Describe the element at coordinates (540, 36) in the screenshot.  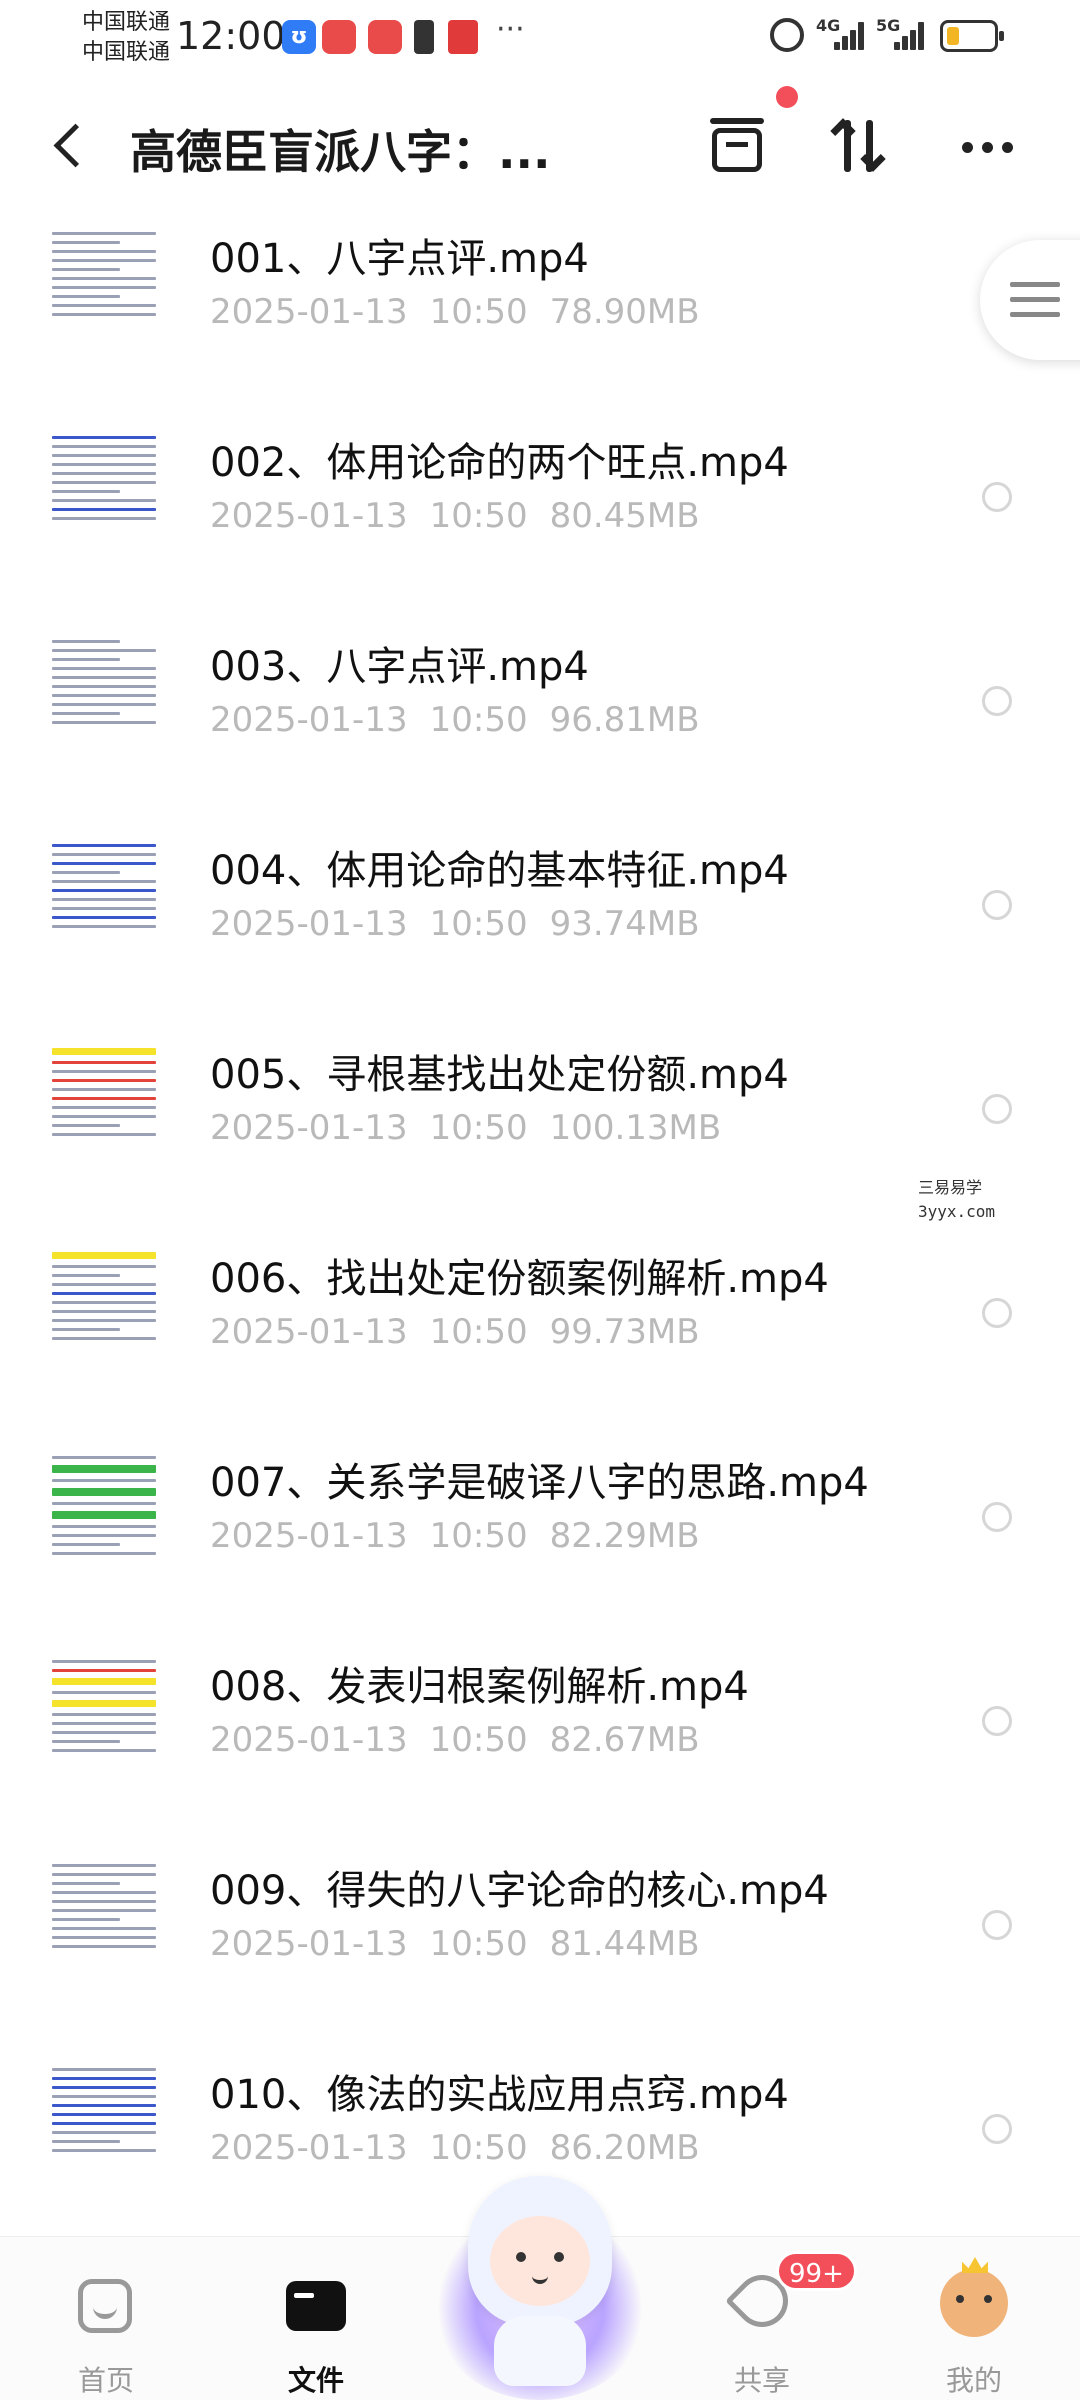
I see `status-bar: 中国联通 中国联通 12:00 ʊ ··· 4G 5G` at that location.